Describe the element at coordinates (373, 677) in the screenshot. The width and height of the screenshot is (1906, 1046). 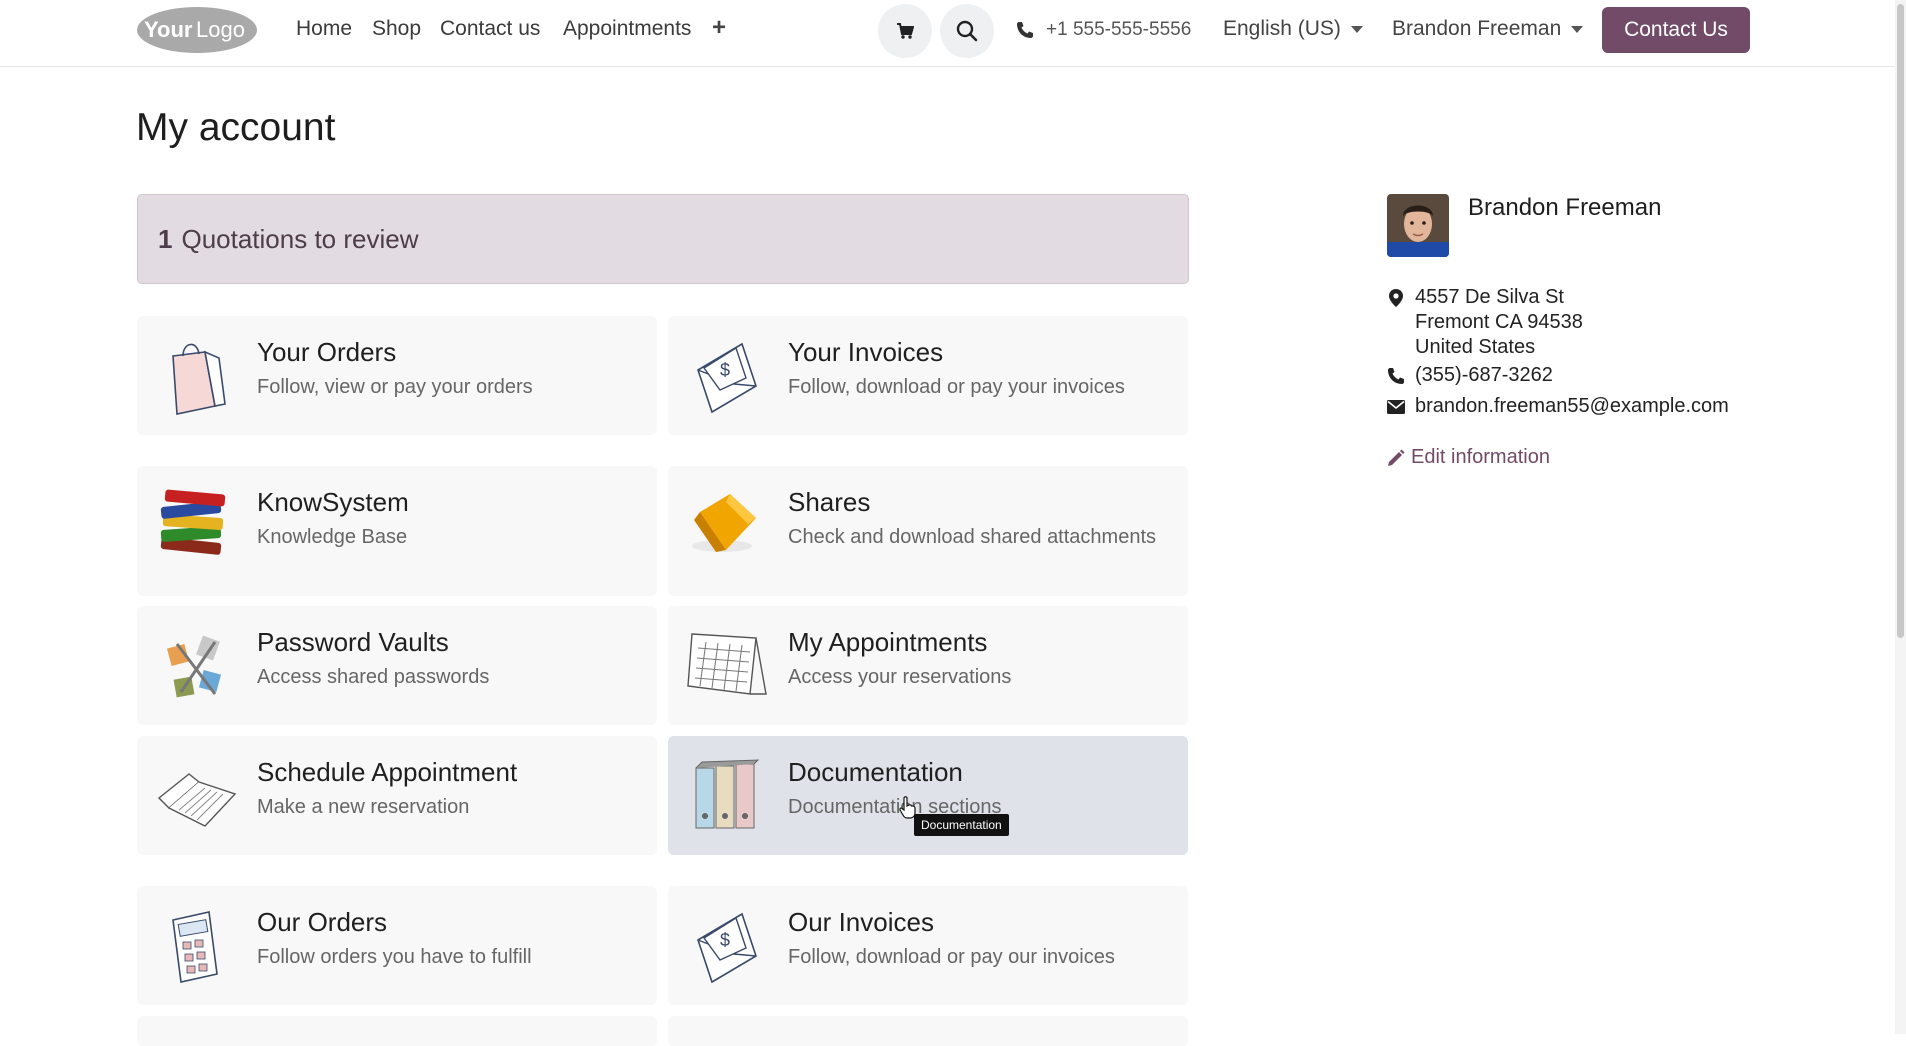
I see `card-description: Access shared passwords` at that location.